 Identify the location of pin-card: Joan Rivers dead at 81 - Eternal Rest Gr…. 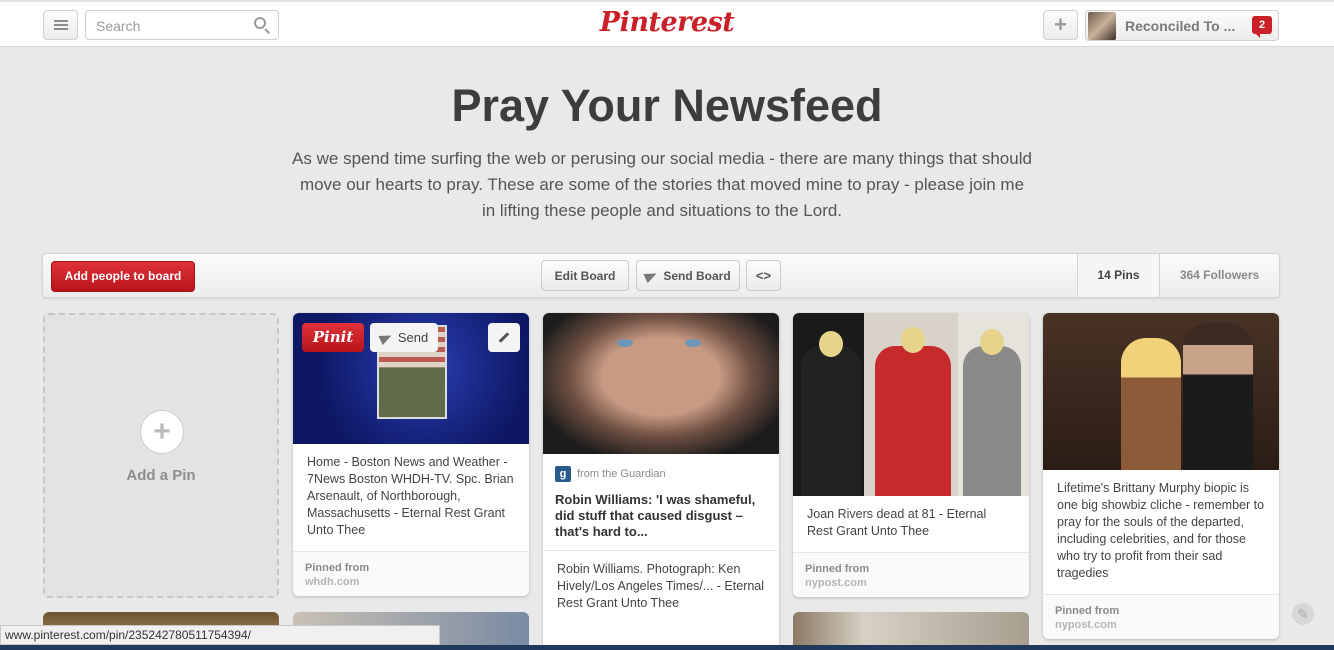
(911, 455).